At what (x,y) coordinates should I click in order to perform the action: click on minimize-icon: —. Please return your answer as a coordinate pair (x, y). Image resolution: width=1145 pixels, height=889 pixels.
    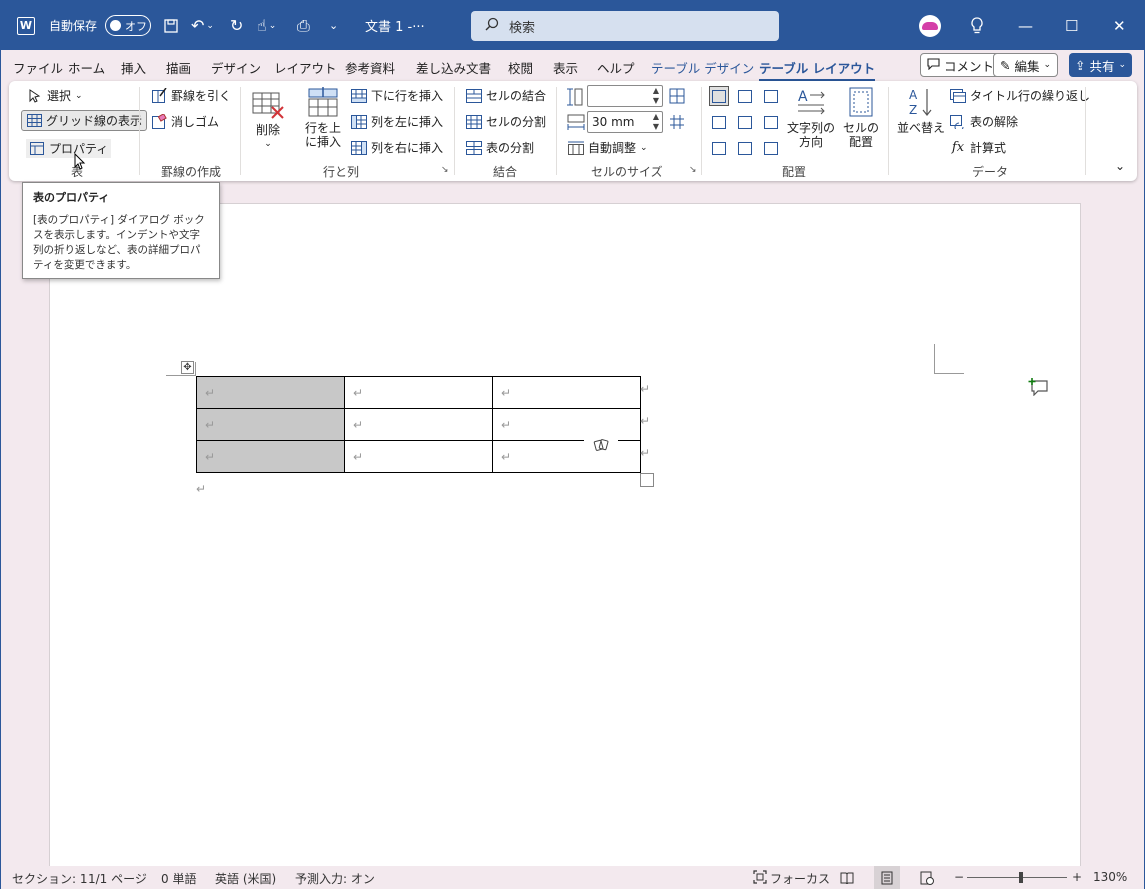
    Looking at the image, I should click on (1025, 25).